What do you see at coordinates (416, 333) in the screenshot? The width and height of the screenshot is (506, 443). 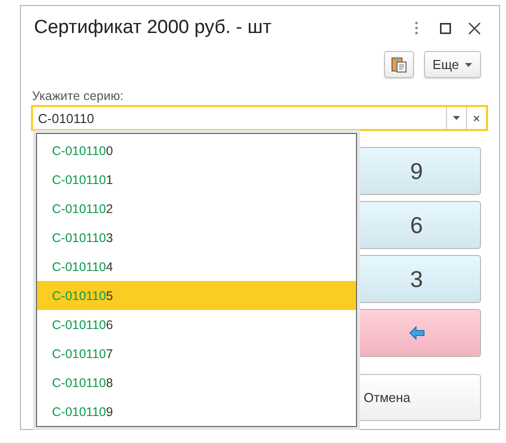 I see `left-arrow-icon` at bounding box center [416, 333].